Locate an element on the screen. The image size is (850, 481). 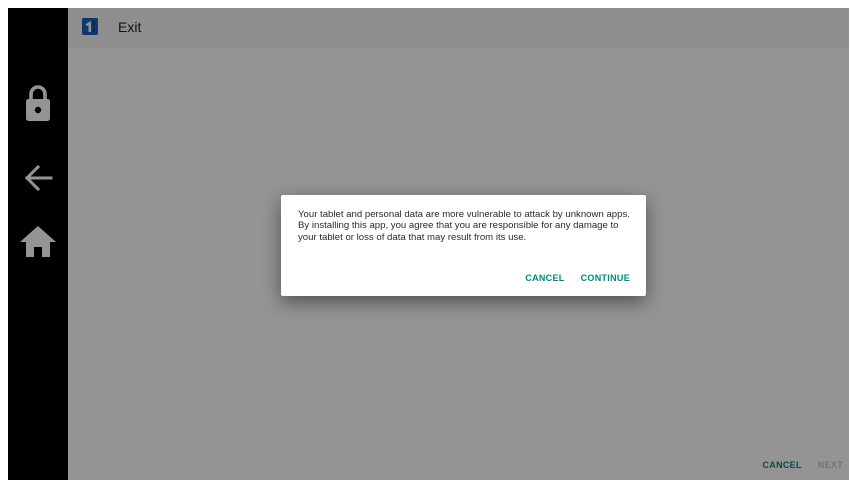
dialog-continue-button: CONTINUE is located at coordinates (605, 278).